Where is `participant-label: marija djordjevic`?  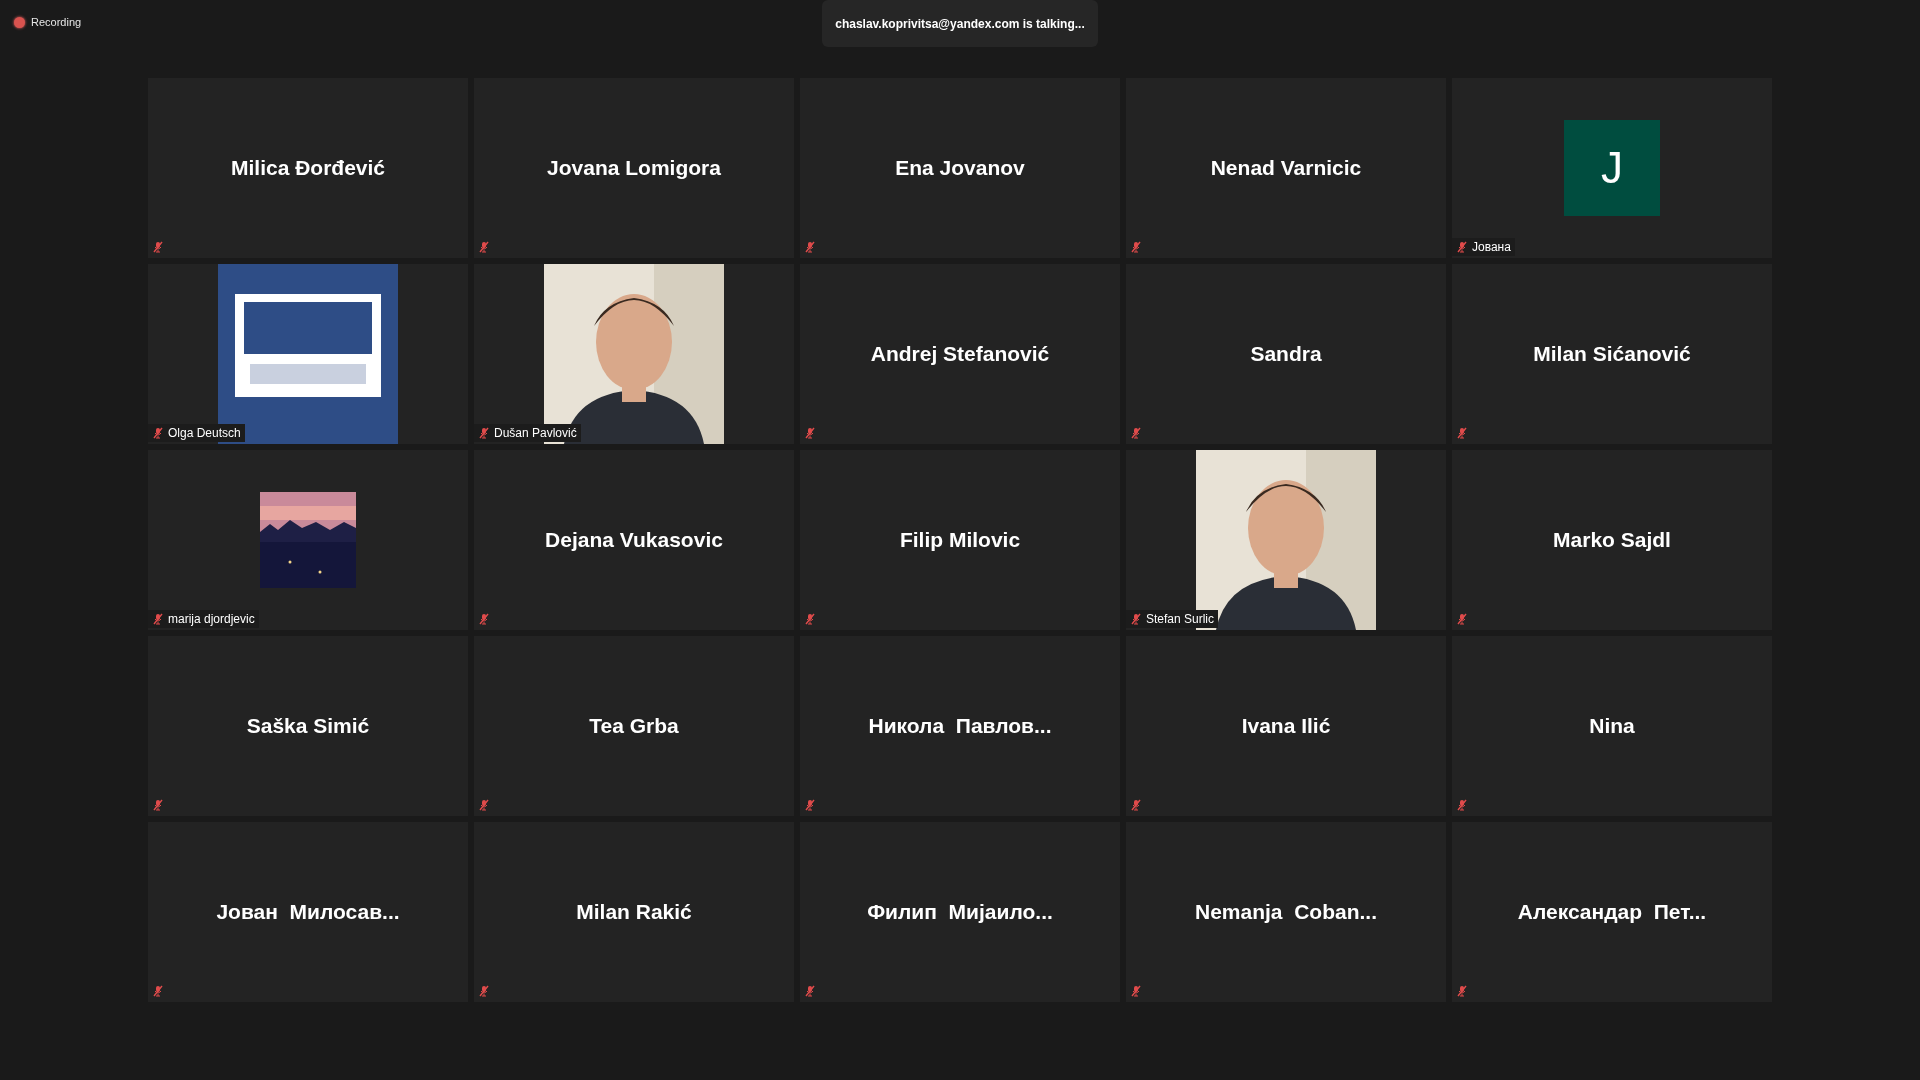 participant-label: marija djordjevic is located at coordinates (211, 619).